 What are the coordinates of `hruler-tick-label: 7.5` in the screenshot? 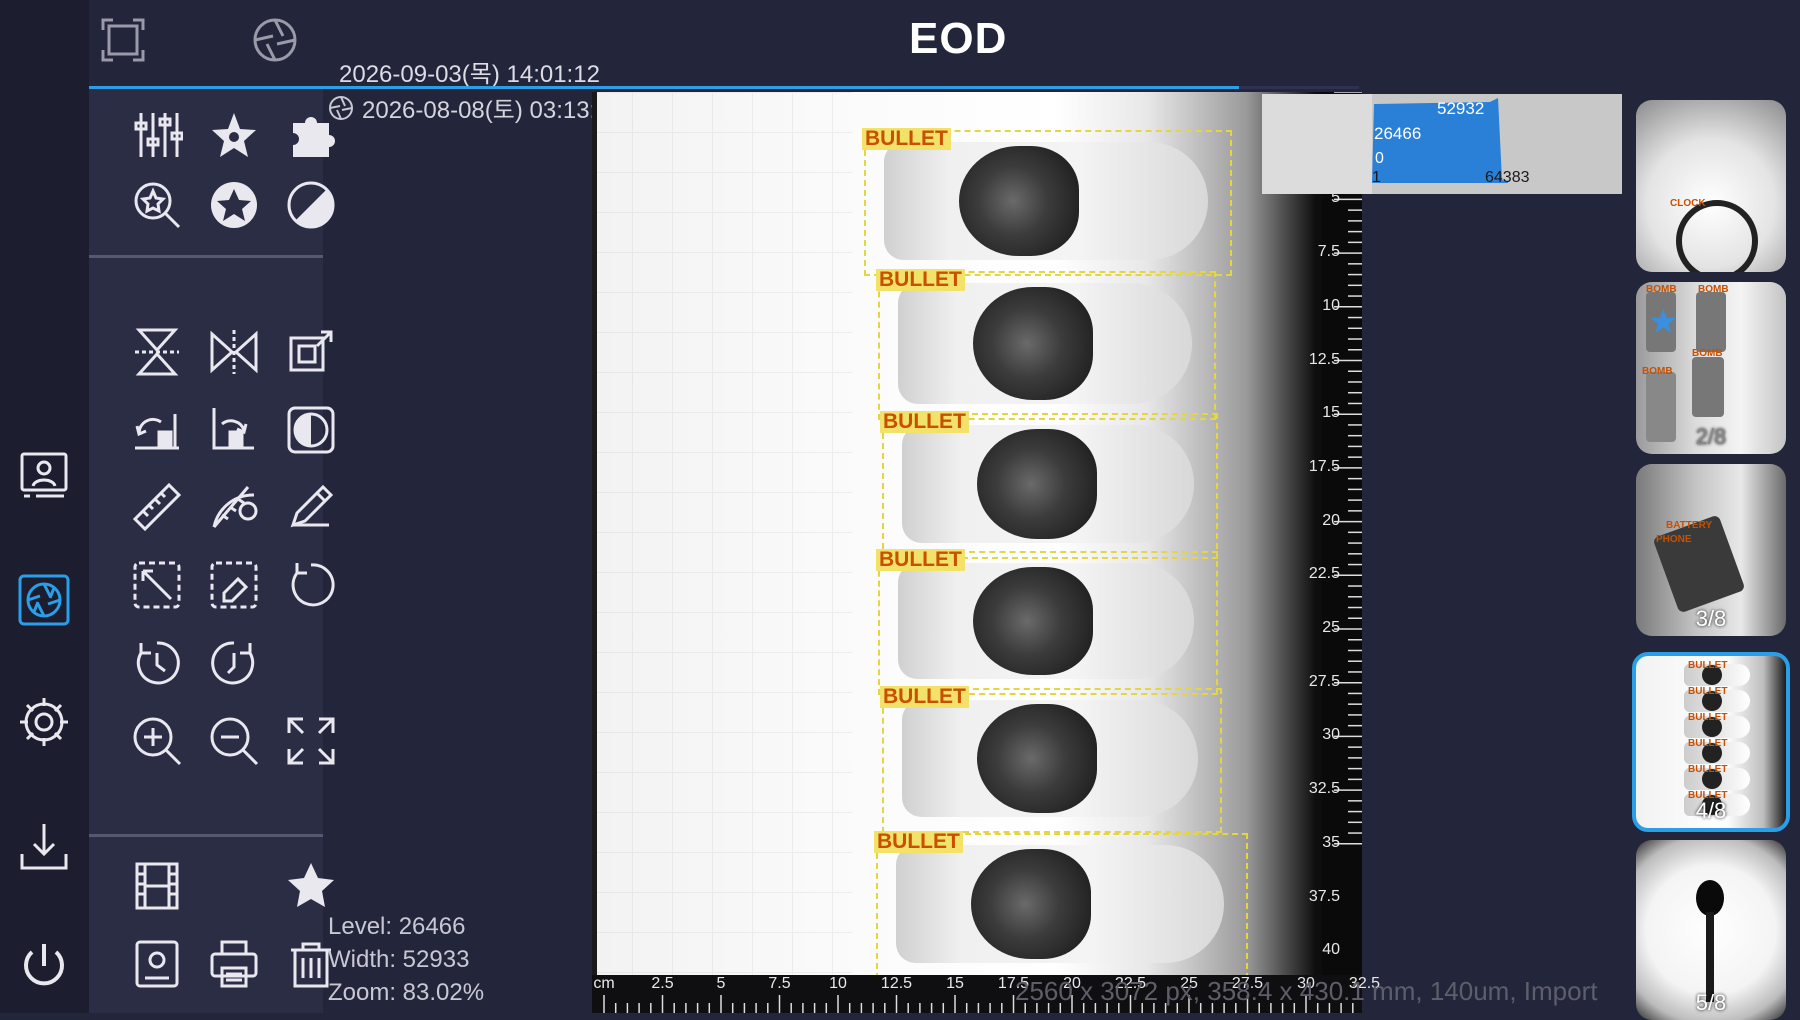 It's located at (779, 983).